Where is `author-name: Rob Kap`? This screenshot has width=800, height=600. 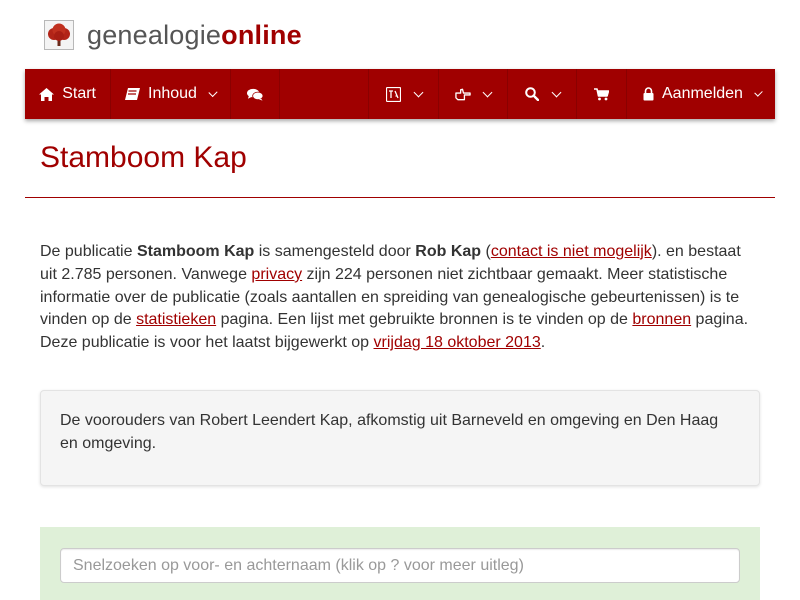
author-name: Rob Kap is located at coordinates (448, 251).